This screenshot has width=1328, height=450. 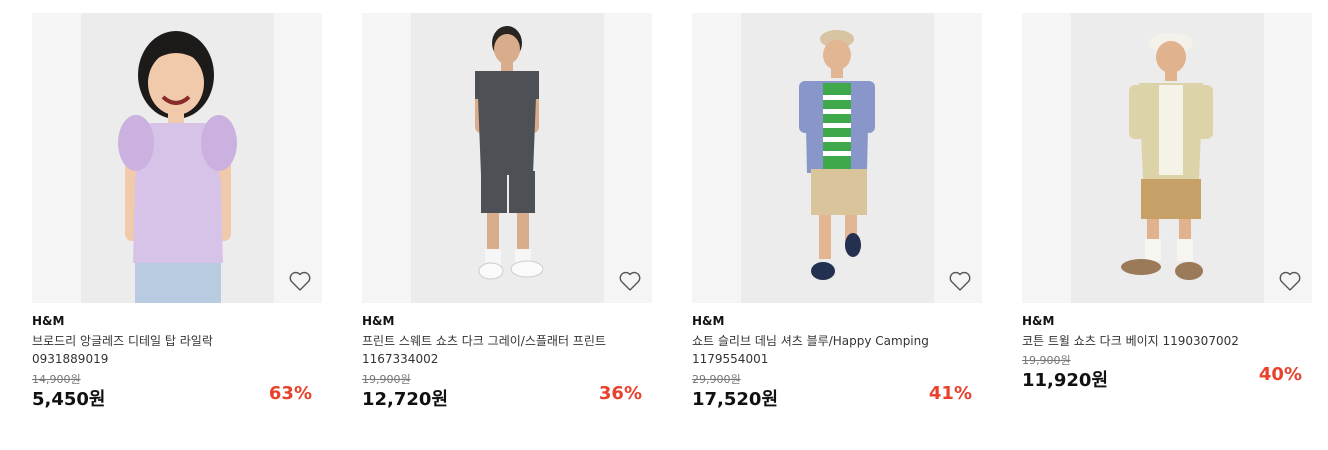 I want to click on sale-price: 17,520원, so click(x=735, y=399).